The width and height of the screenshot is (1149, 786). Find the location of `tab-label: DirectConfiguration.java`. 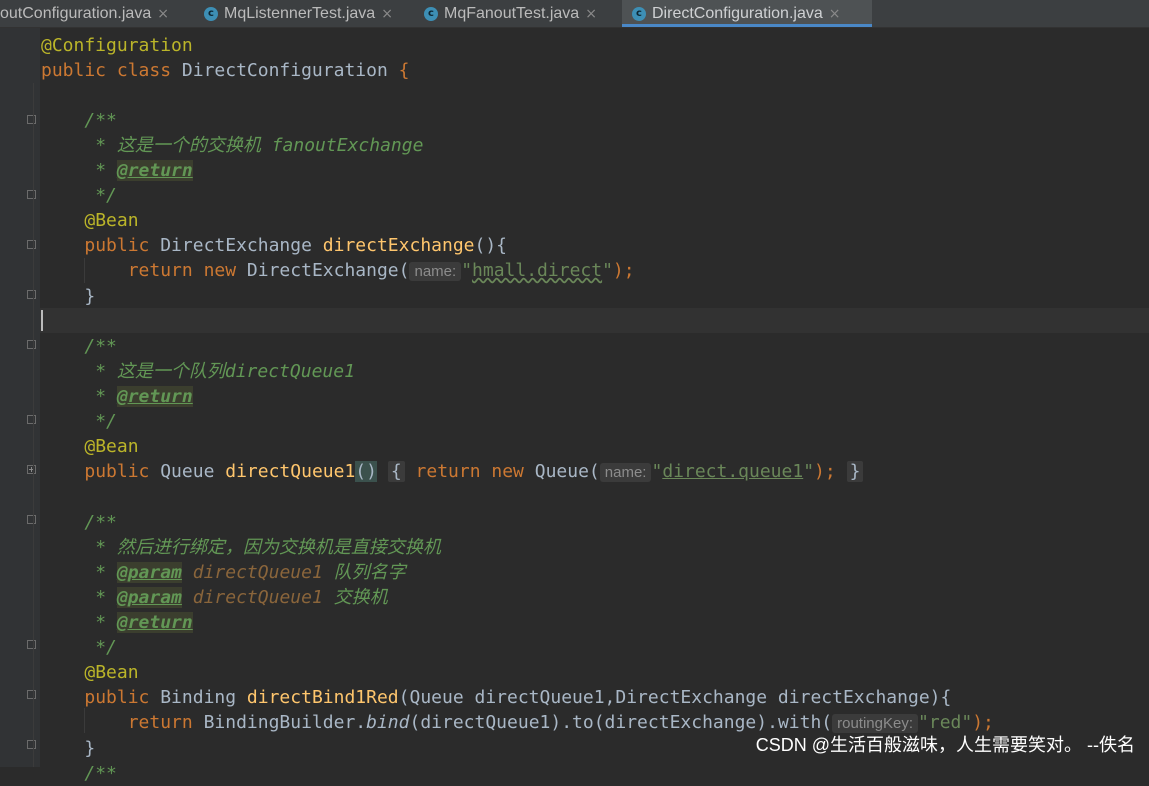

tab-label: DirectConfiguration.java is located at coordinates (737, 13).